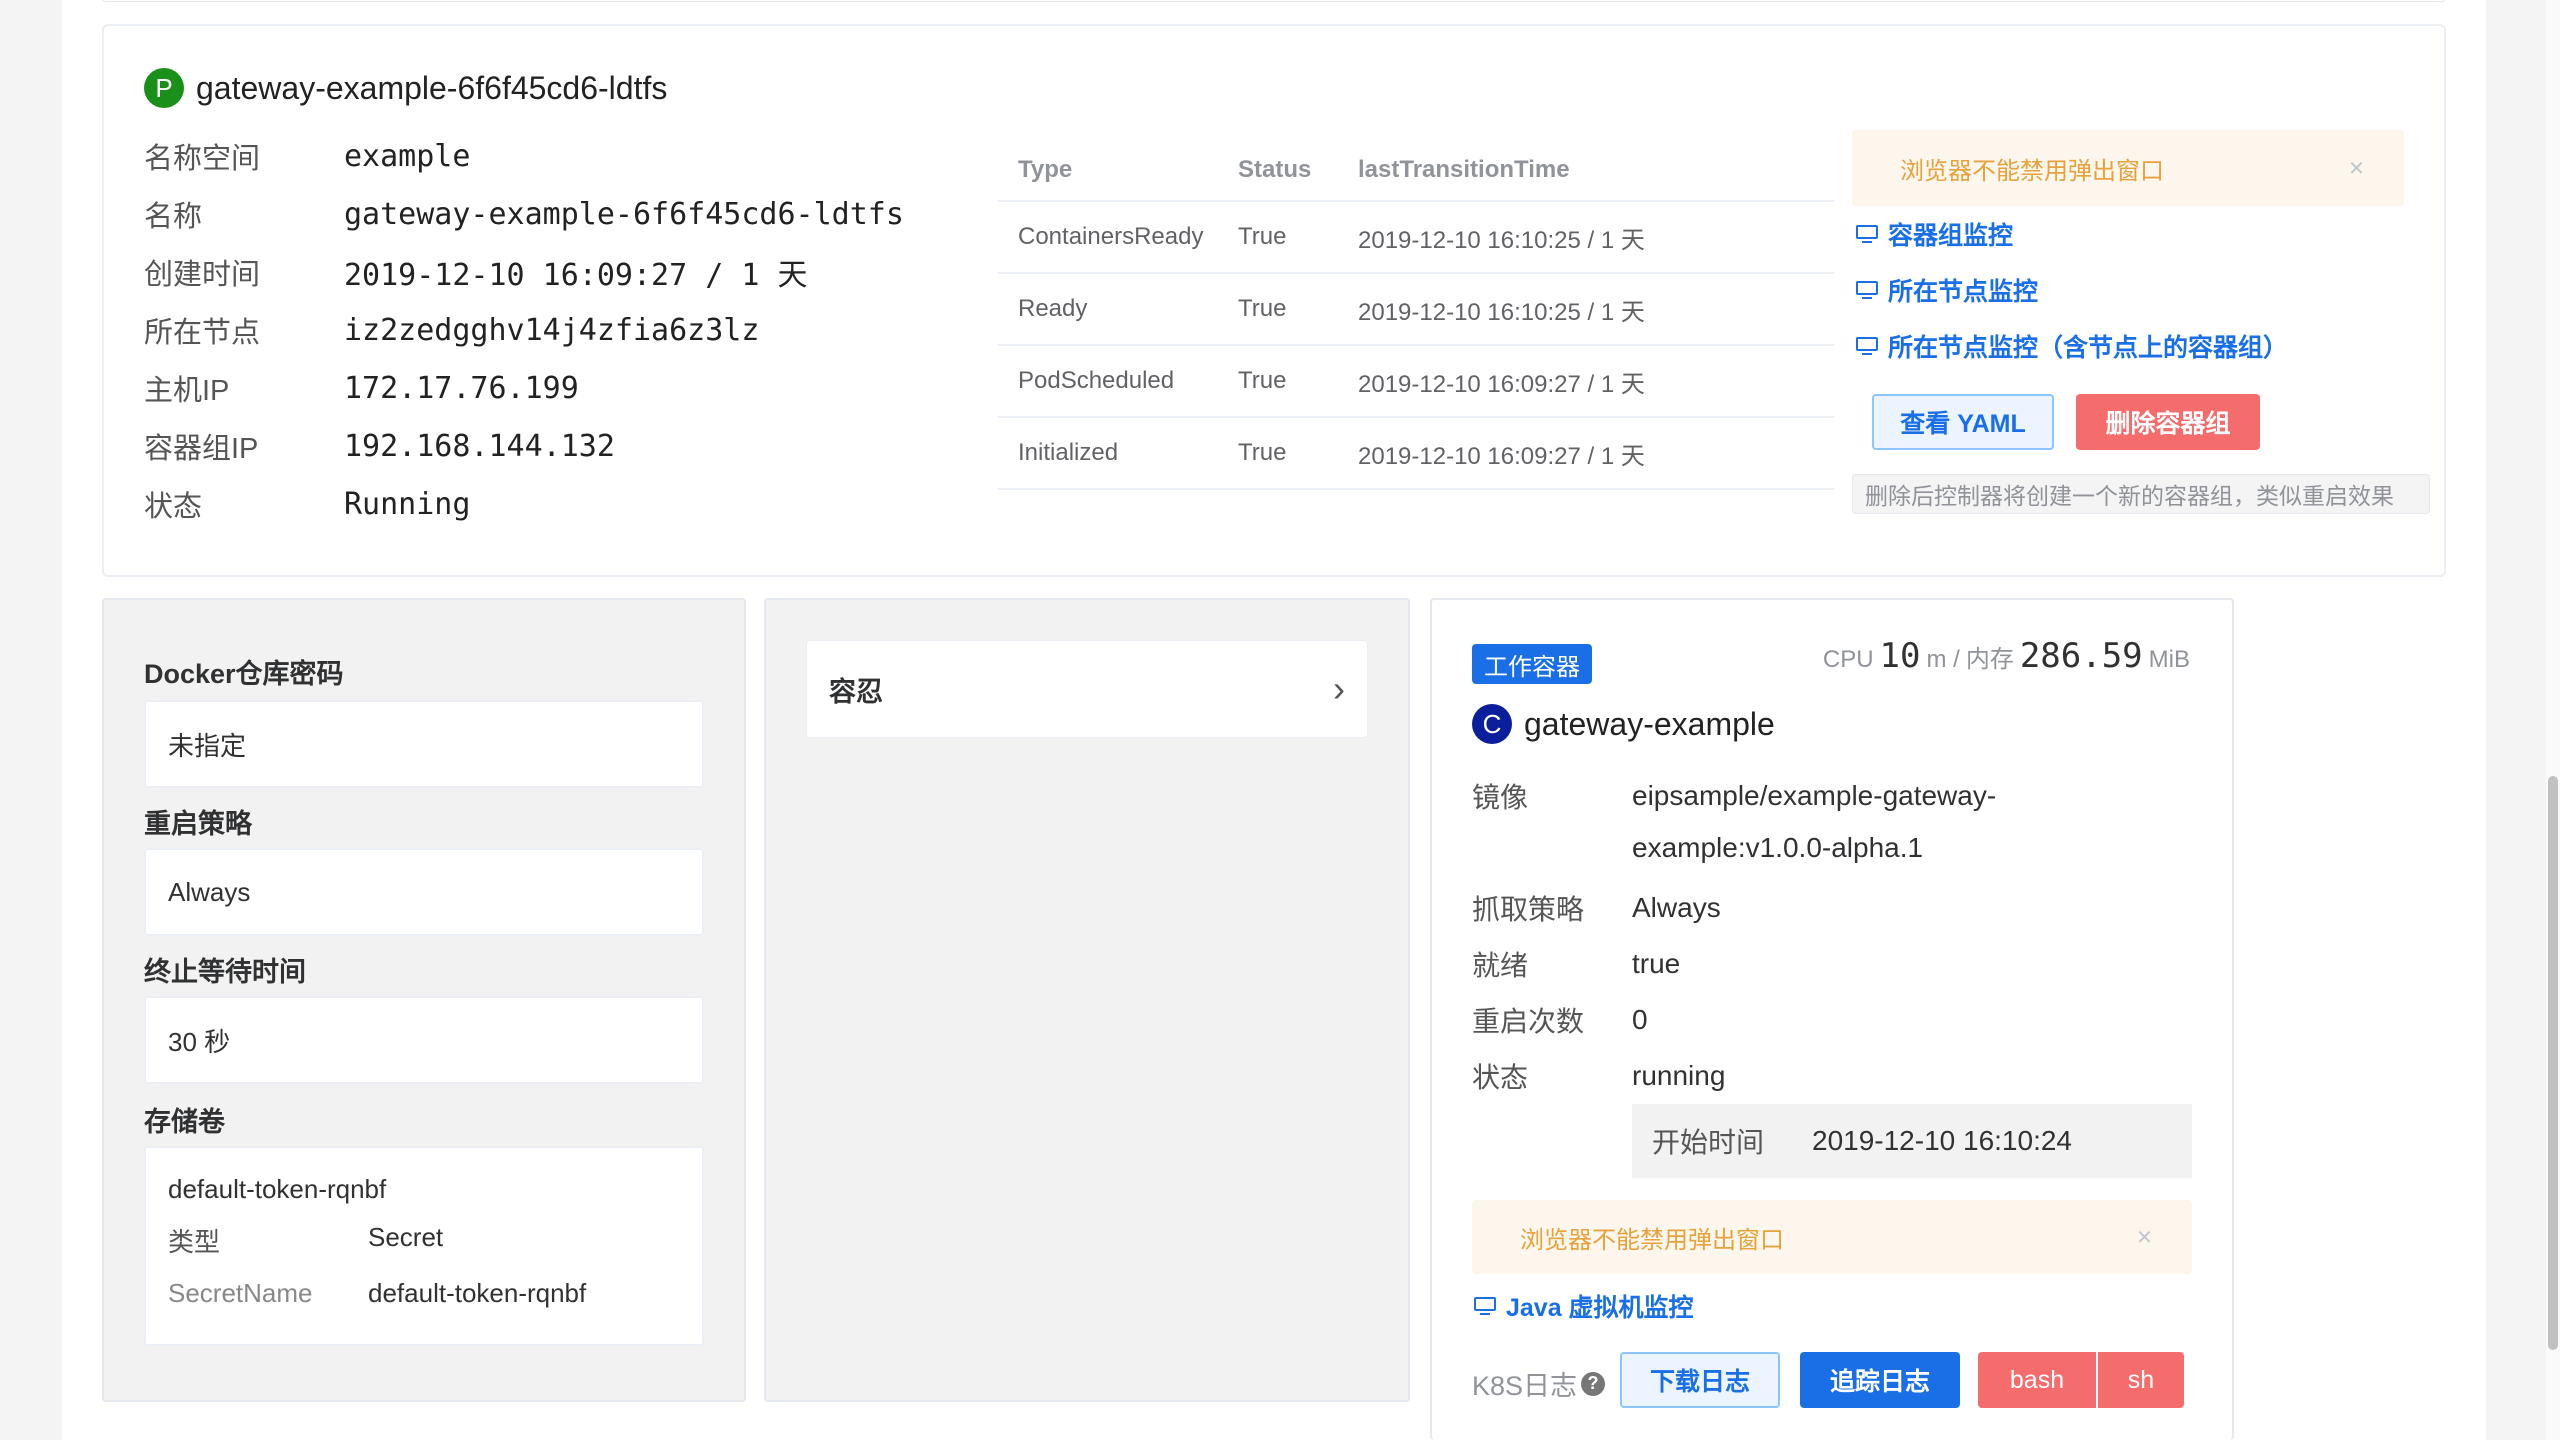  What do you see at coordinates (1832, 1237) in the screenshot?
I see `container-popup-alert: 浏览器不能禁用弹出窗口 ×` at bounding box center [1832, 1237].